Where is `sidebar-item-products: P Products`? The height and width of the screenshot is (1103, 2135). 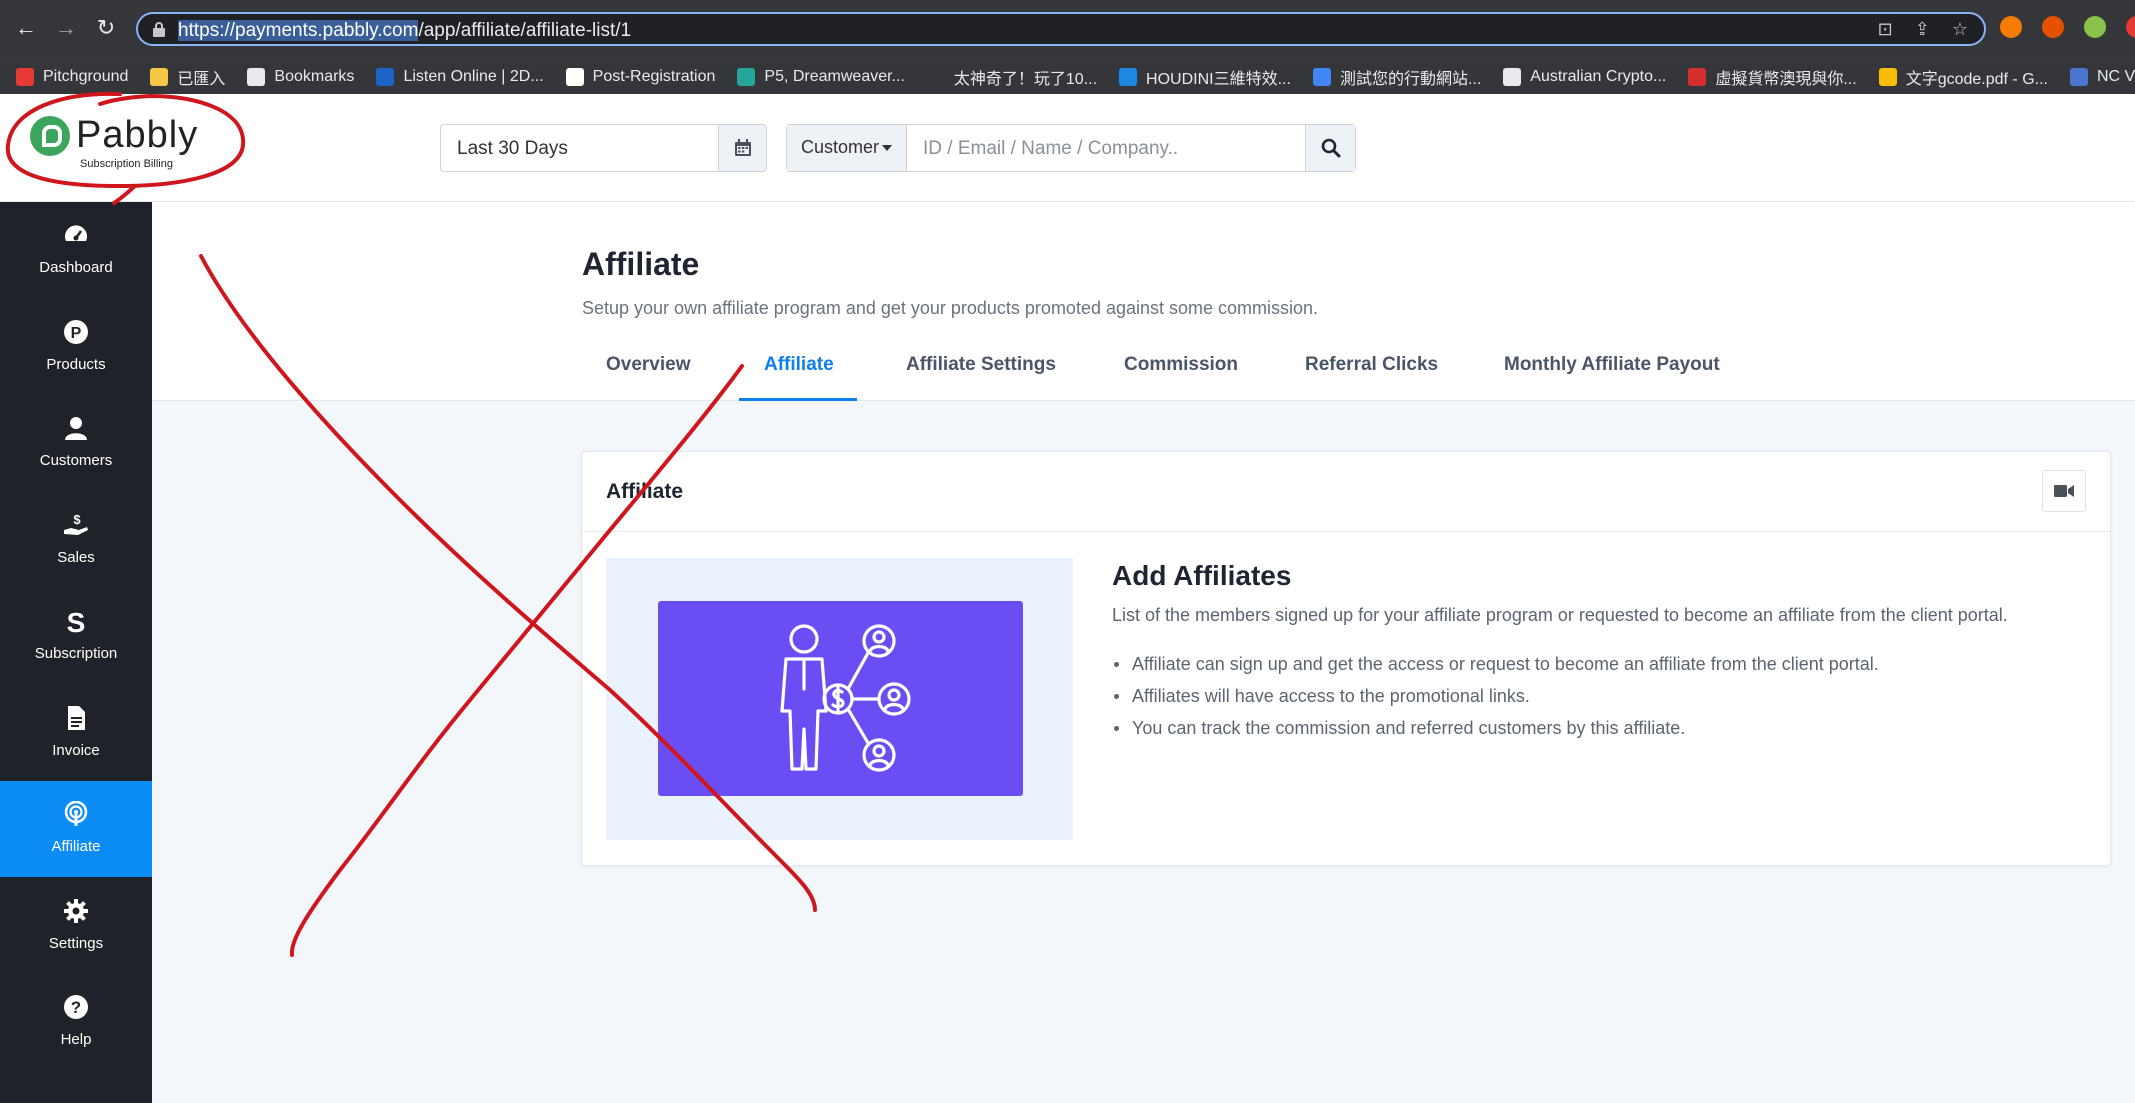 sidebar-item-products: P Products is located at coordinates (76, 347).